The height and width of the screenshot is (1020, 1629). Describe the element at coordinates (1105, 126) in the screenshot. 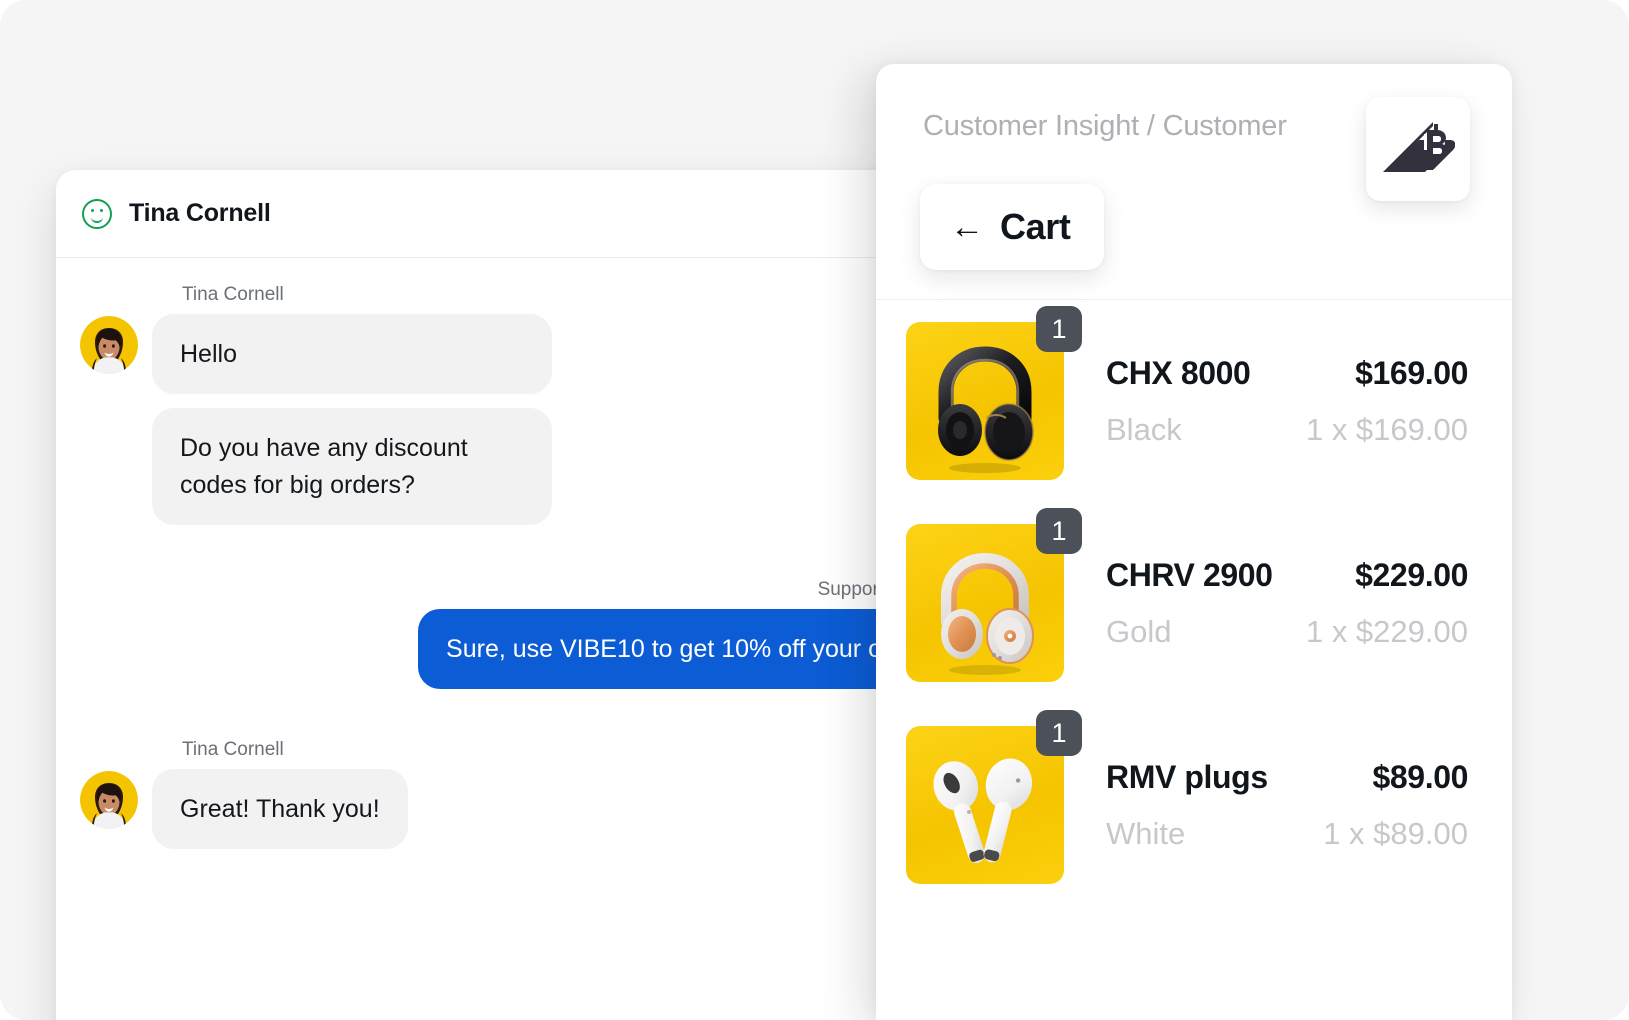

I see `breadcrumb: Customer Insight / Customer` at that location.